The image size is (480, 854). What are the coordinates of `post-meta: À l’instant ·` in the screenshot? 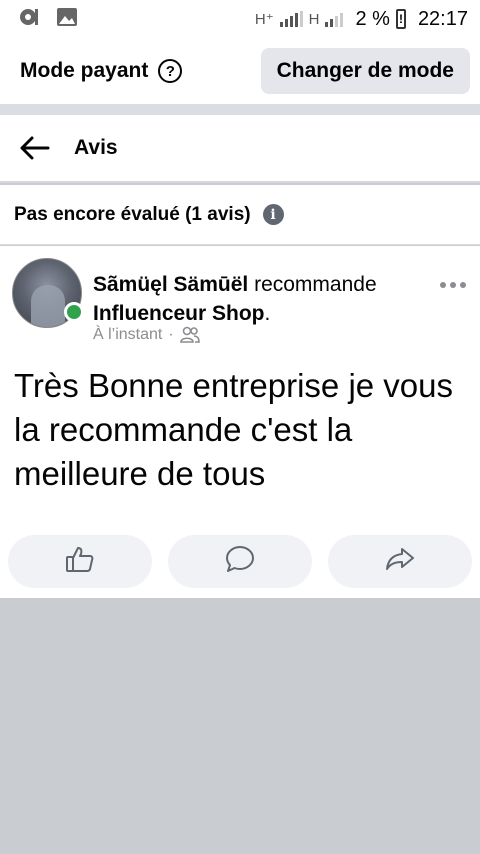 It's located at (146, 335).